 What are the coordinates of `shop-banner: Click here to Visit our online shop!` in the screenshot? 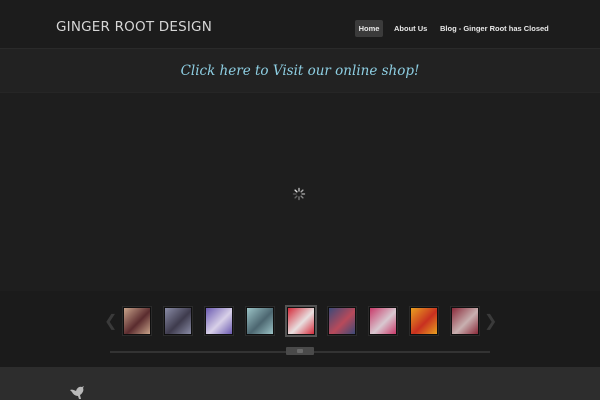 It's located at (300, 71).